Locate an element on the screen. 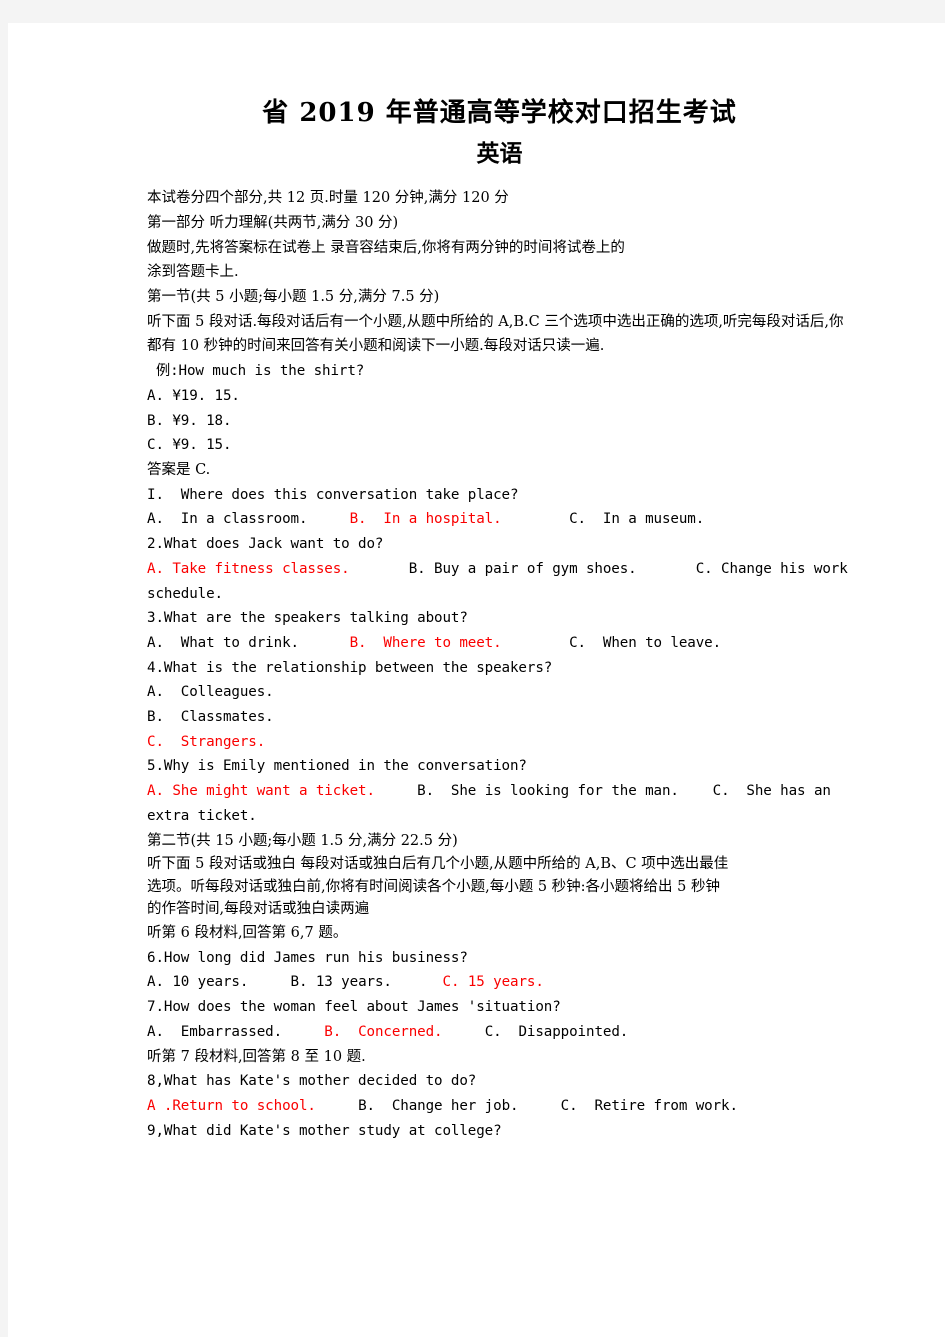  page-subtitle: 英语 is located at coordinates (499, 153).